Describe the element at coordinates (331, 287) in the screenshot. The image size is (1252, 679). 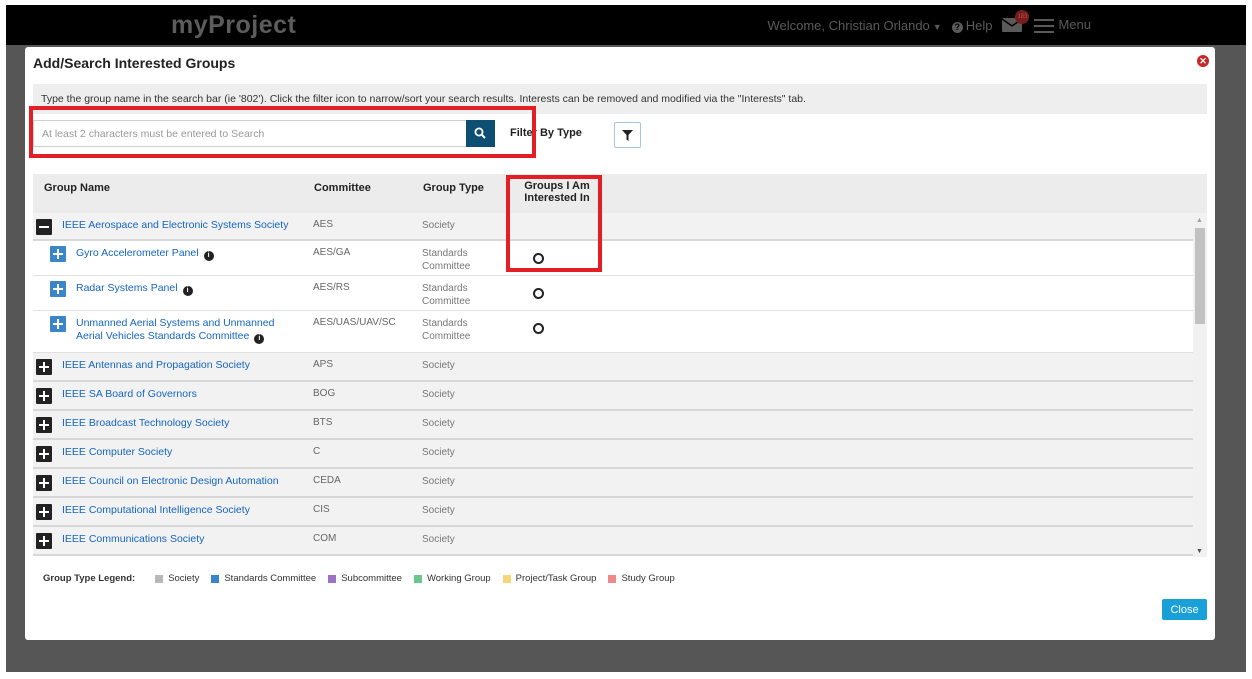
I see `committee-cell: AES/RS` at that location.